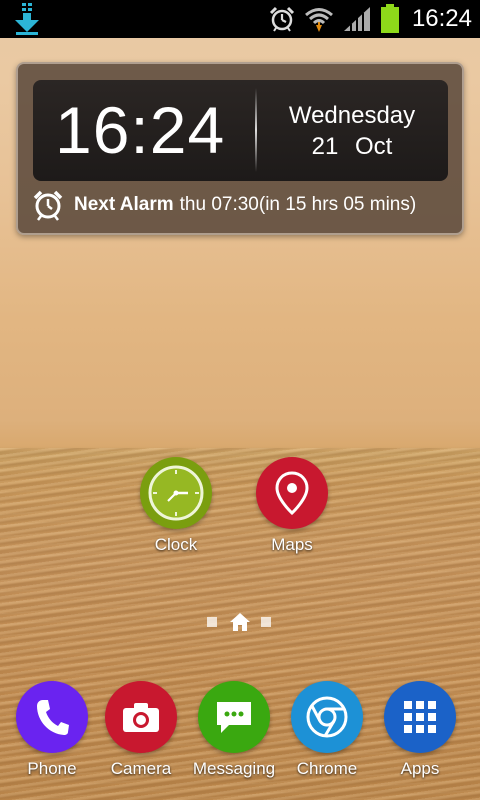  Describe the element at coordinates (292, 493) in the screenshot. I see `map-pin-icon` at that location.